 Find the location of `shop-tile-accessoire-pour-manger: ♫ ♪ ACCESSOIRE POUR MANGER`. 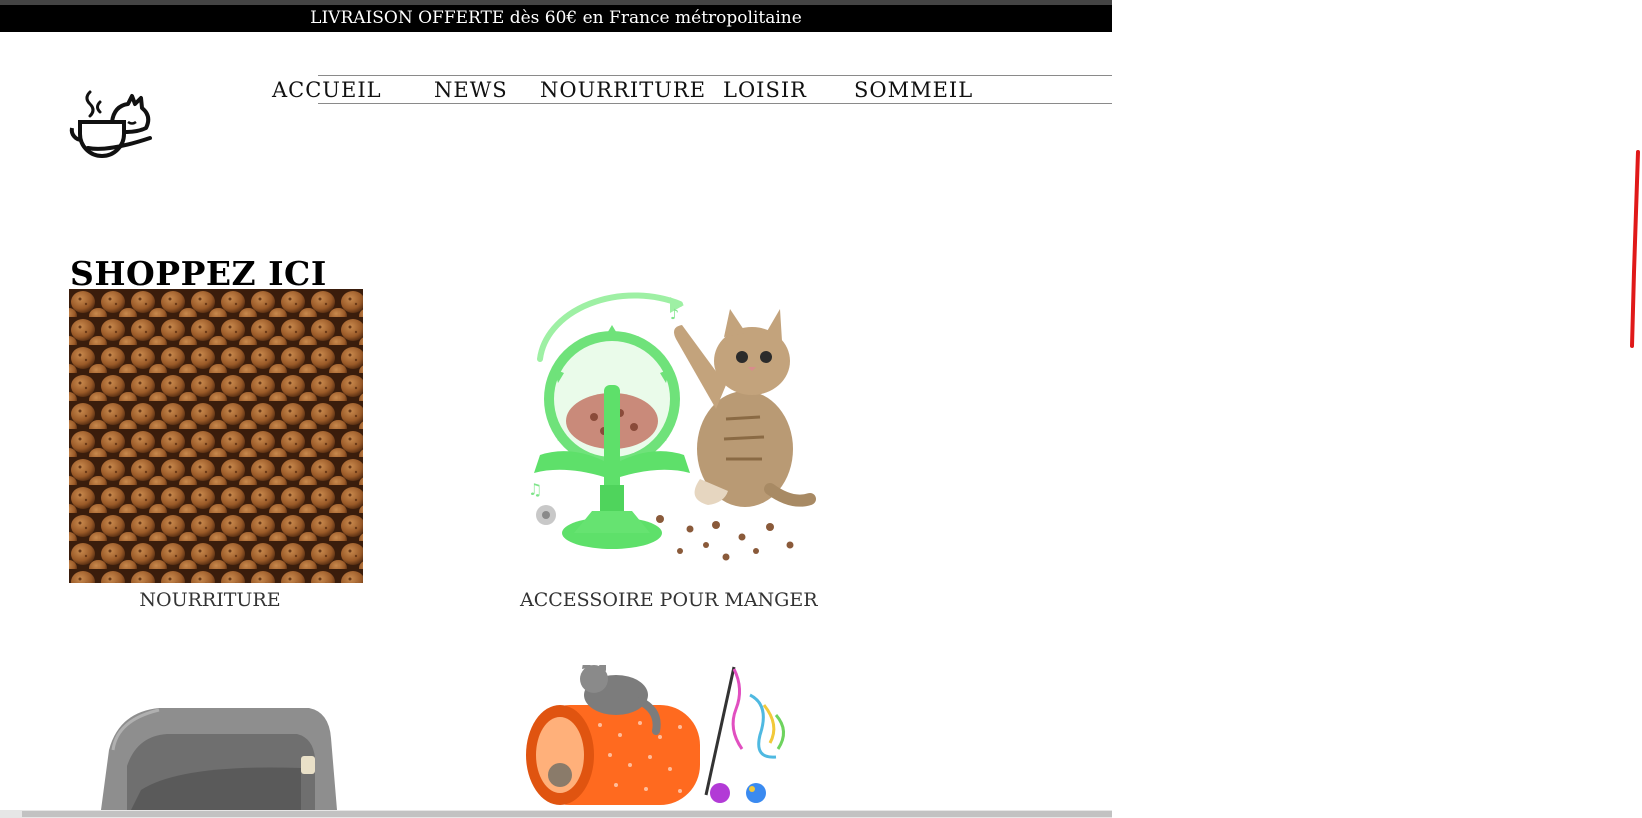

shop-tile-accessoire-pour-manger: ♫ ♪ ACCESSOIRE POUR MANGER is located at coordinates (670, 459).